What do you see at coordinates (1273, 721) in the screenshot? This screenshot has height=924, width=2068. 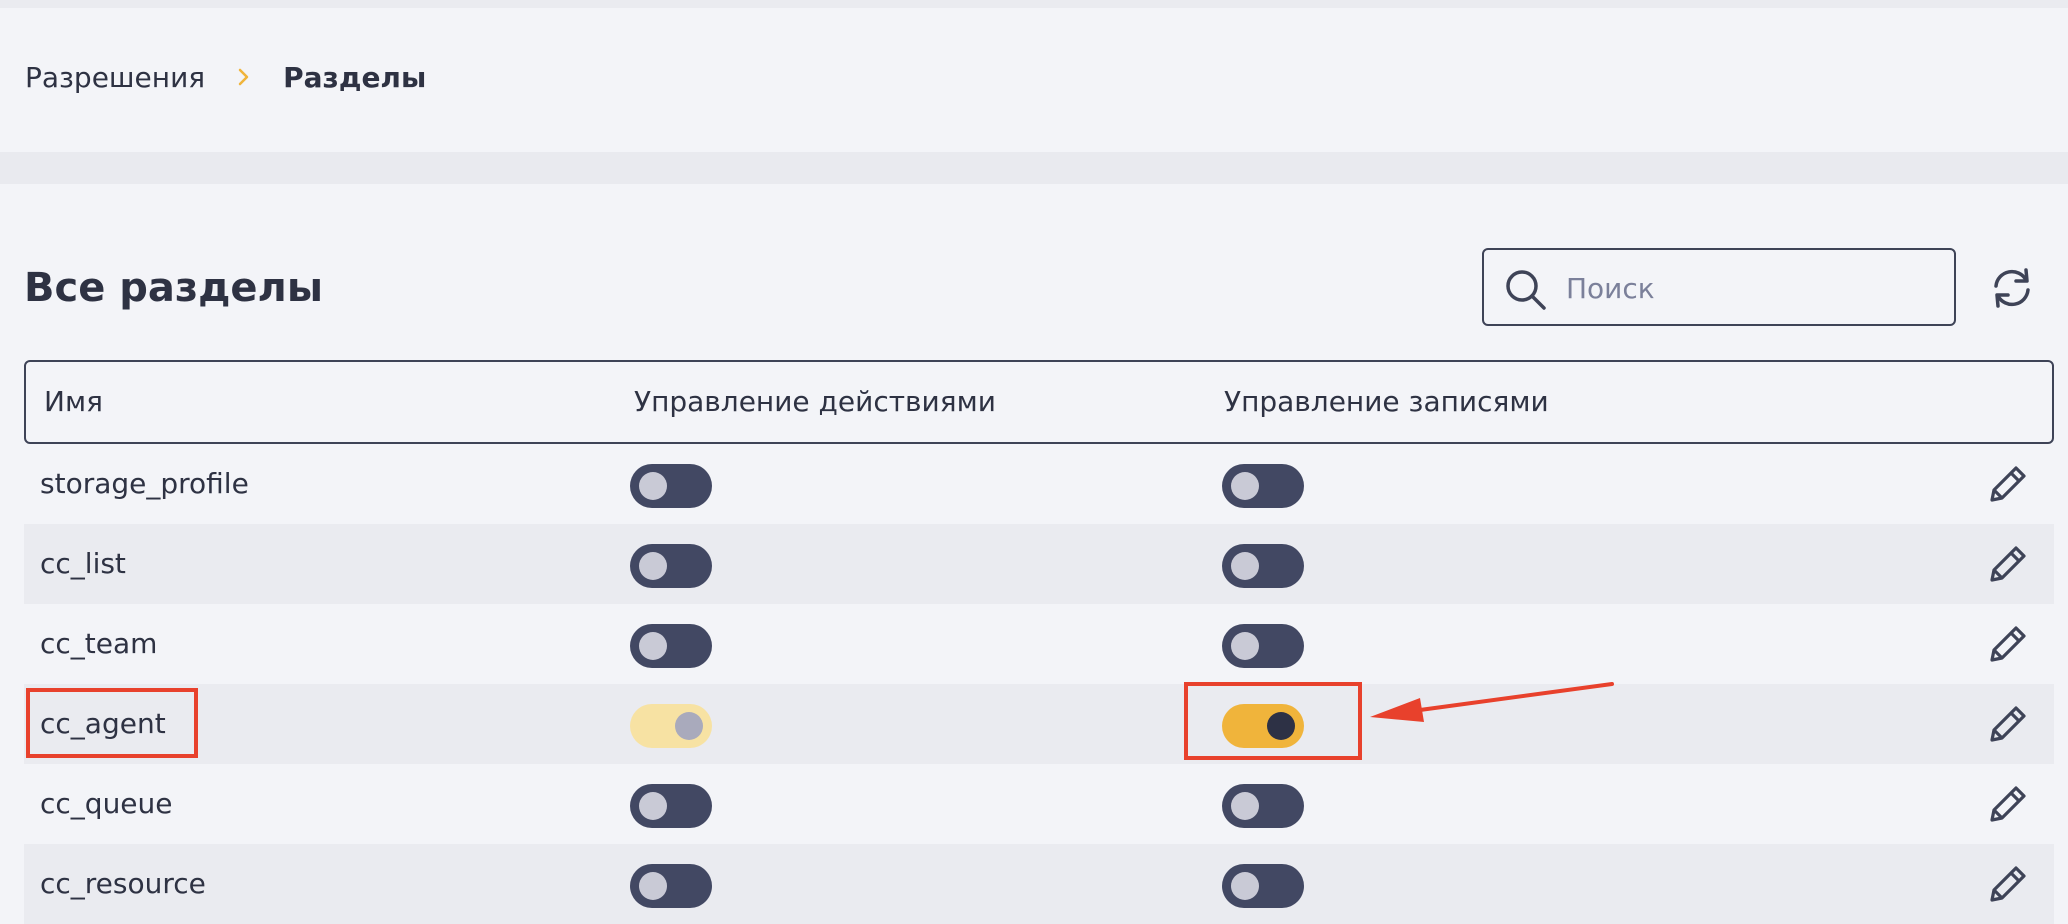 I see `annotation-highlight-toggle` at bounding box center [1273, 721].